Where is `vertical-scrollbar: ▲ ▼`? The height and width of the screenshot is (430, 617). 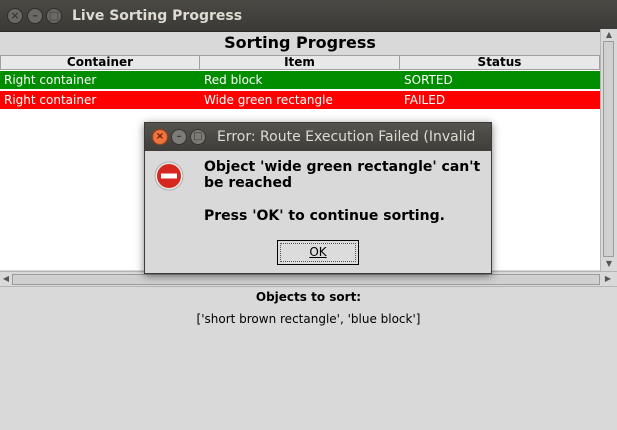 vertical-scrollbar: ▲ ▼ is located at coordinates (608, 150).